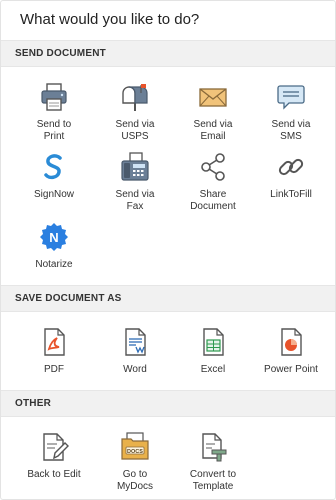 This screenshot has width=336, height=500. I want to click on save-as-excel-button: Excel, so click(213, 351).